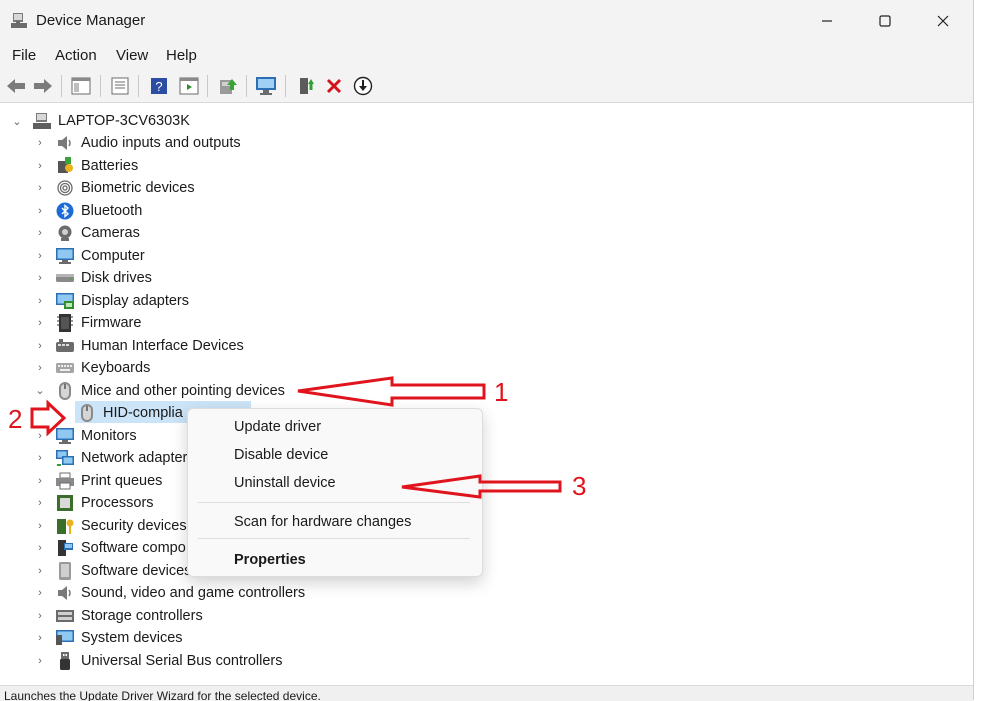 This screenshot has width=982, height=701. What do you see at coordinates (501, 392) in the screenshot?
I see `annotation-label-1: 1` at bounding box center [501, 392].